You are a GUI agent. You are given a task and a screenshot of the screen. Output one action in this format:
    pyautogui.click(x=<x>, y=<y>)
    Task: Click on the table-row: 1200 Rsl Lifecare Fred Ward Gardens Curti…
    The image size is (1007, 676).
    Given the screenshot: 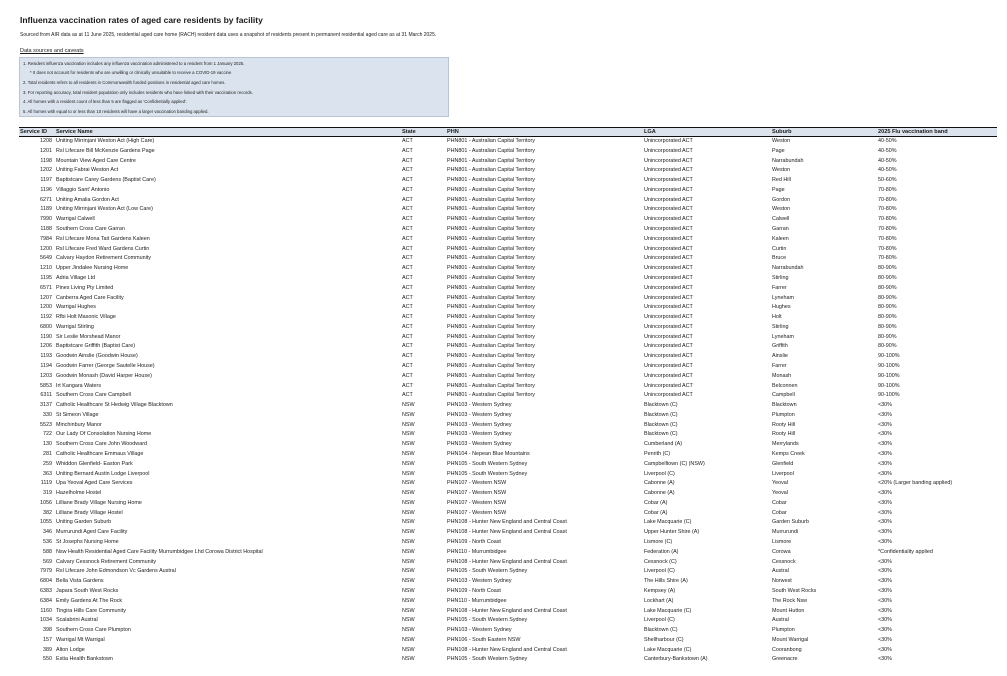 What is the action you would take?
    pyautogui.click(x=508, y=250)
    